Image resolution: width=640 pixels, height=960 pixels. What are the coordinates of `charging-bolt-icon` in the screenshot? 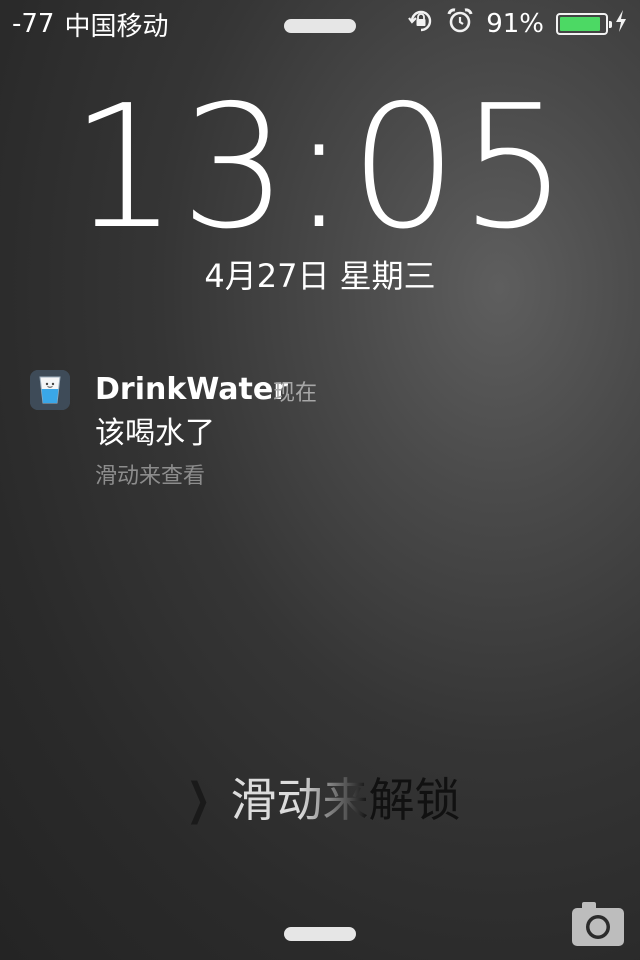 It's located at (621, 24).